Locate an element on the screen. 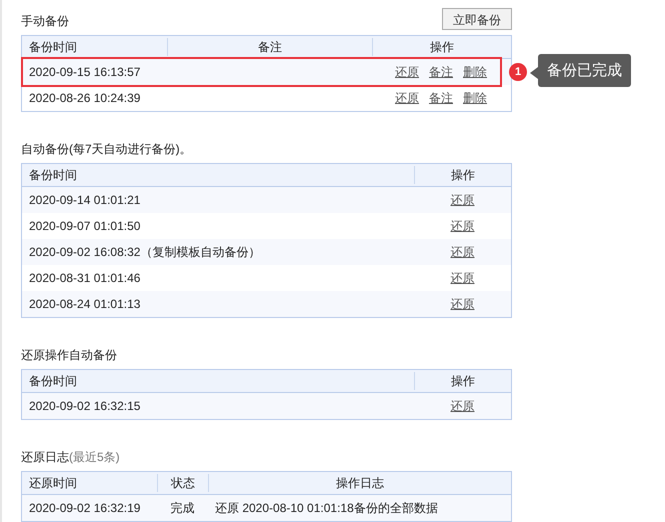 This screenshot has width=665, height=522. column-header: 操作日志 is located at coordinates (359, 483).